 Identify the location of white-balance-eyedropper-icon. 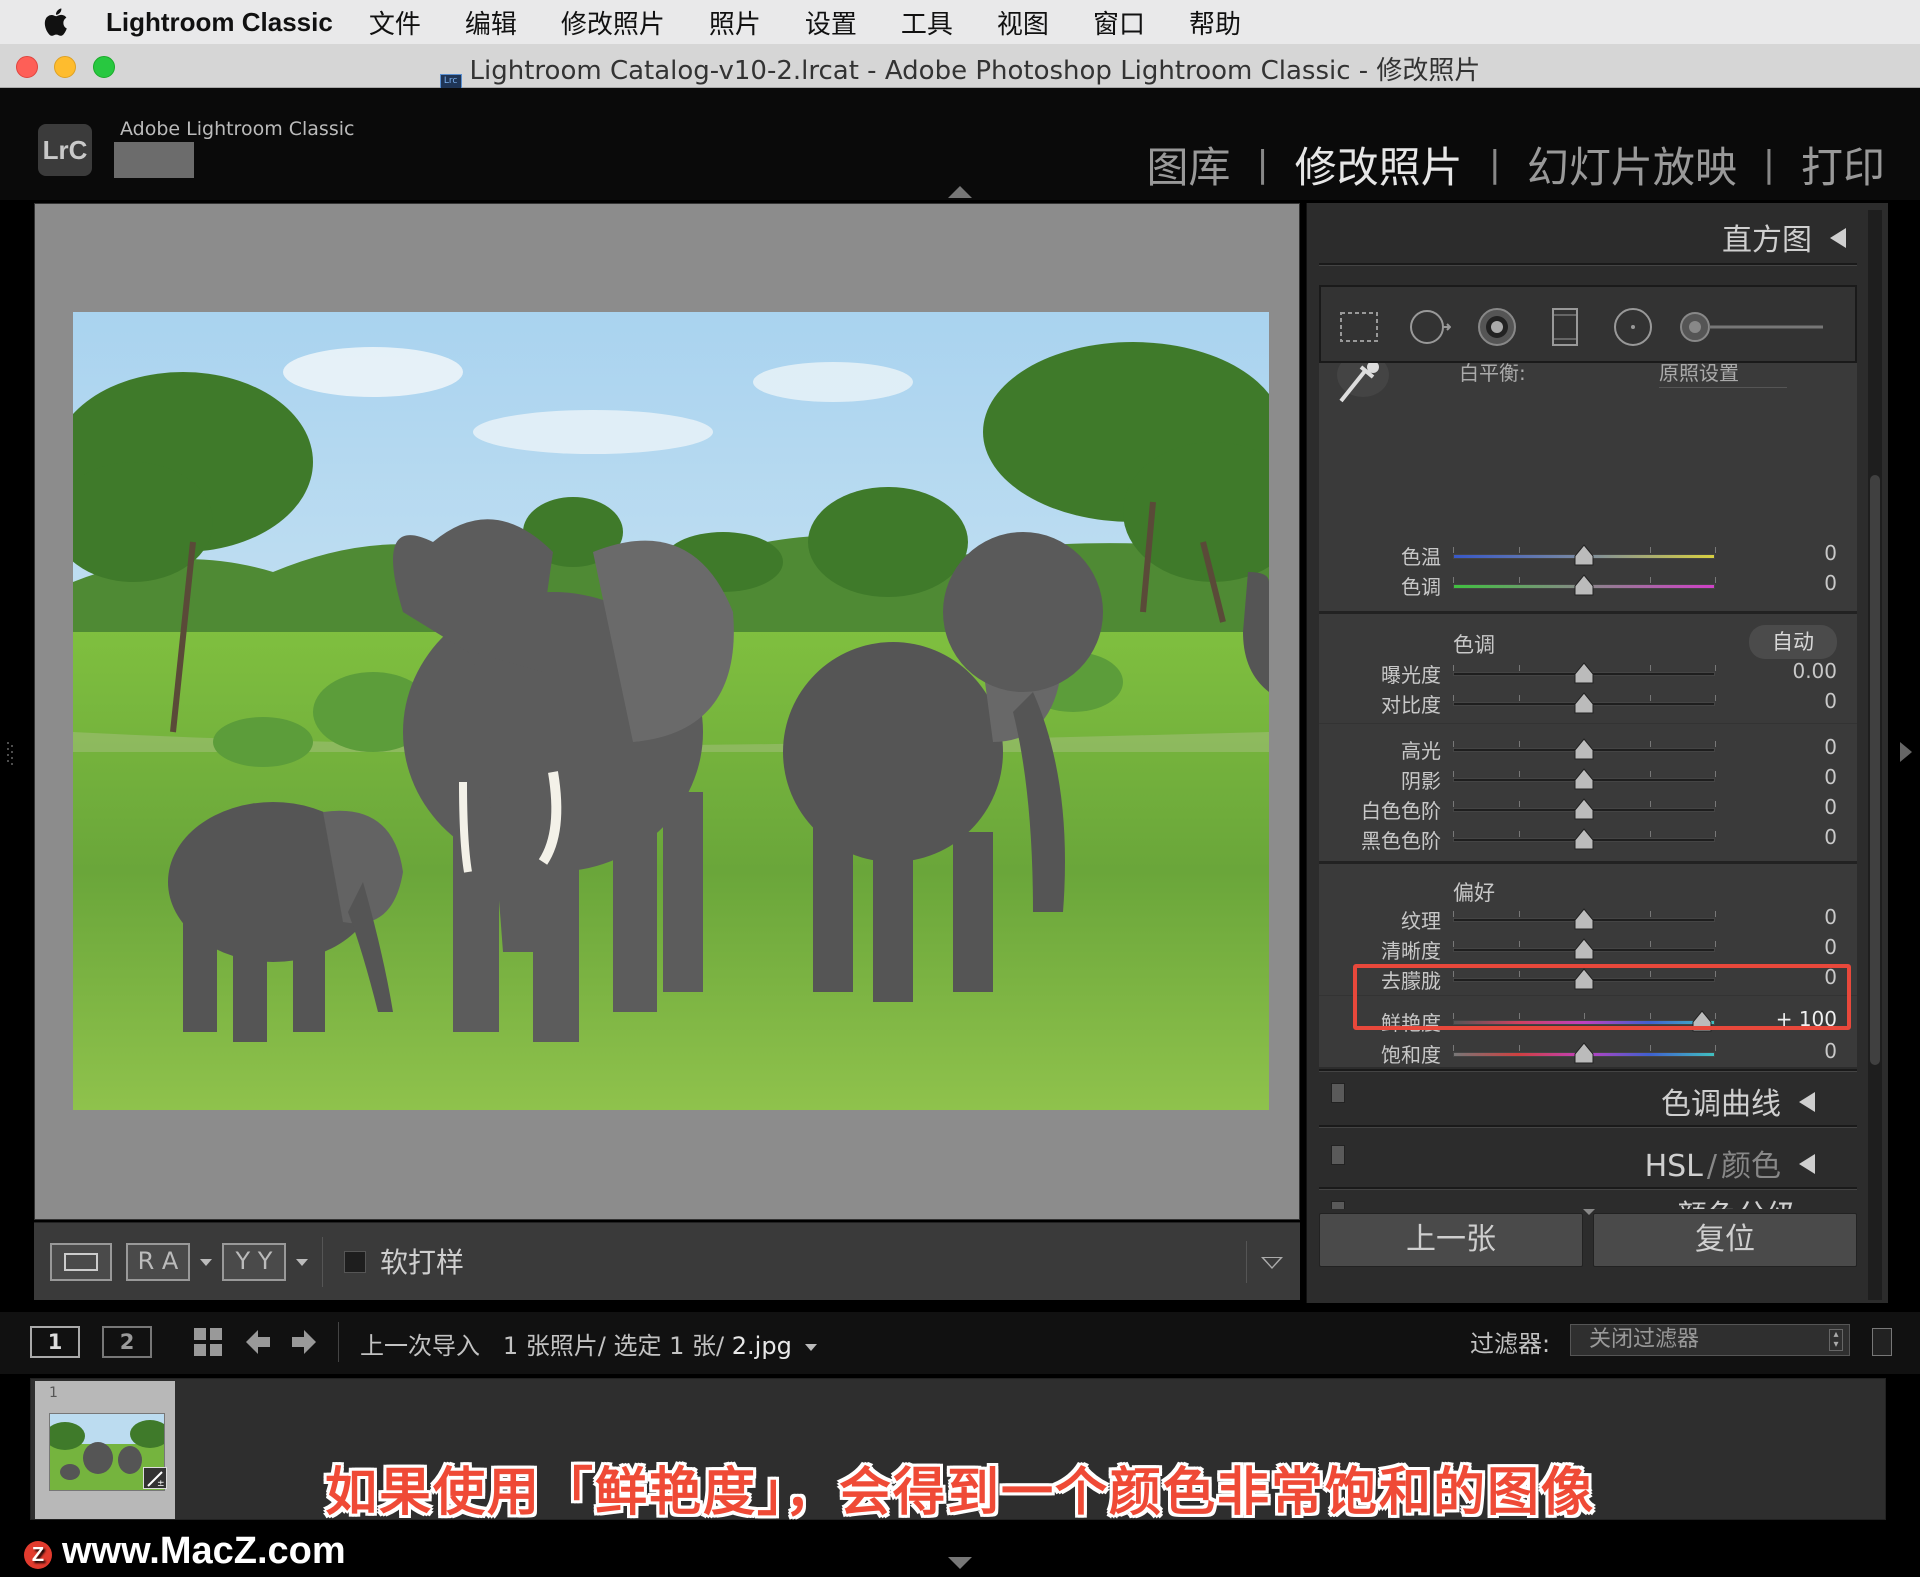
(1359, 385).